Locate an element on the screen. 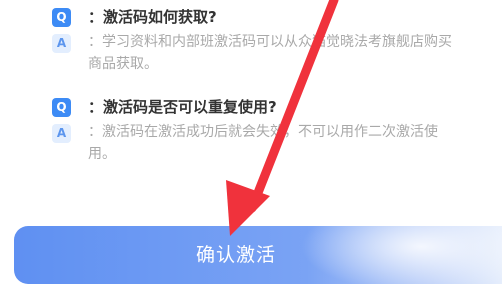  faq-answer: ：激活码在激活成功后就会失效，不可以用作二次激活使用。 is located at coordinates (263, 143).